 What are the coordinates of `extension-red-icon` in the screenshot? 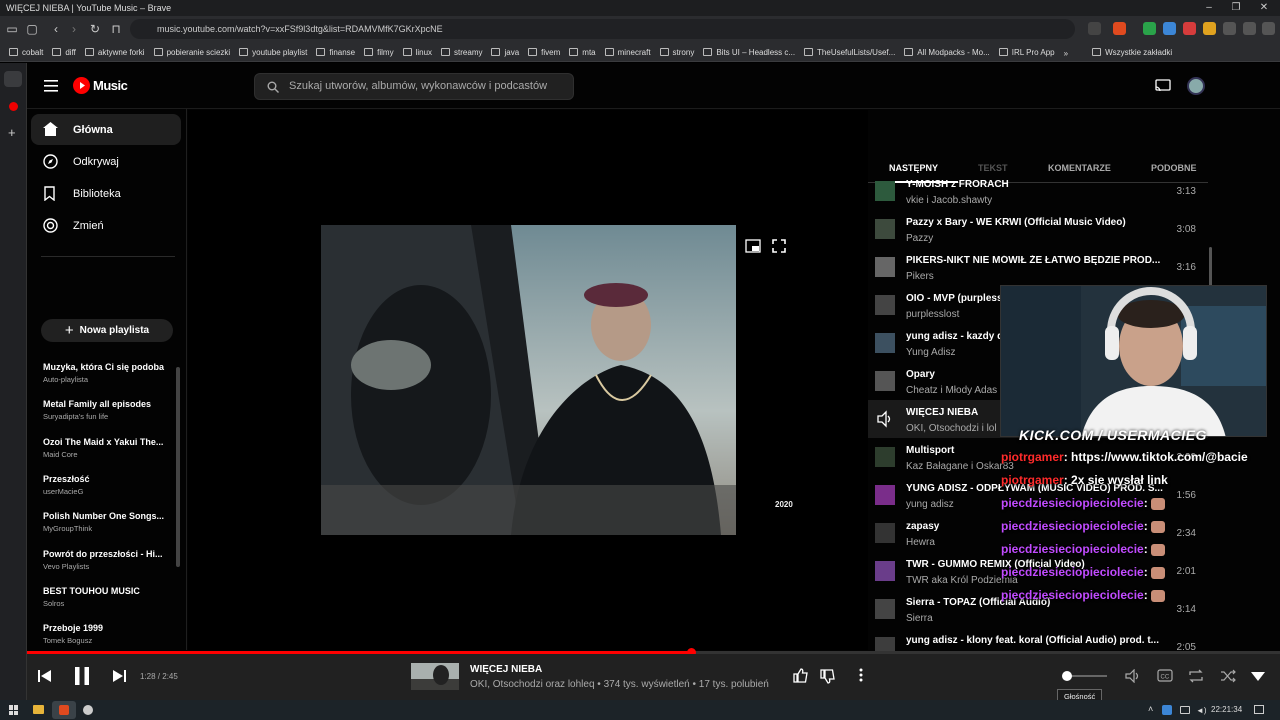 It's located at (1189, 28).